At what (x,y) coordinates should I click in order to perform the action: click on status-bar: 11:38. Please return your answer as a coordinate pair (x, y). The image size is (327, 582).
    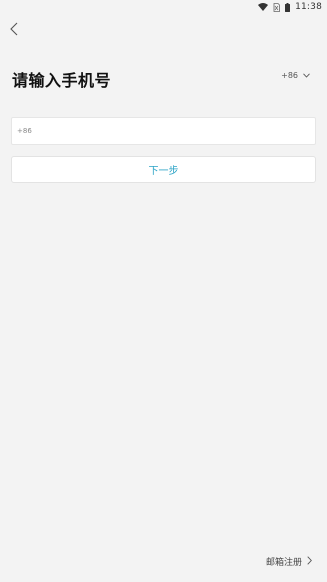
    Looking at the image, I should click on (163, 7).